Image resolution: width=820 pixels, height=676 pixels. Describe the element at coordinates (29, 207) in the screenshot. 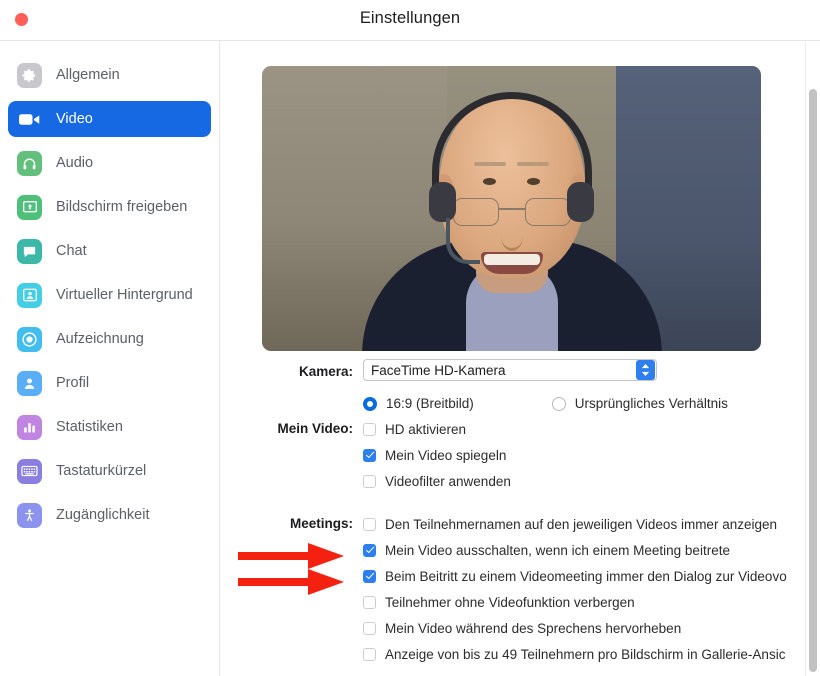

I see `share-screen-icon` at that location.